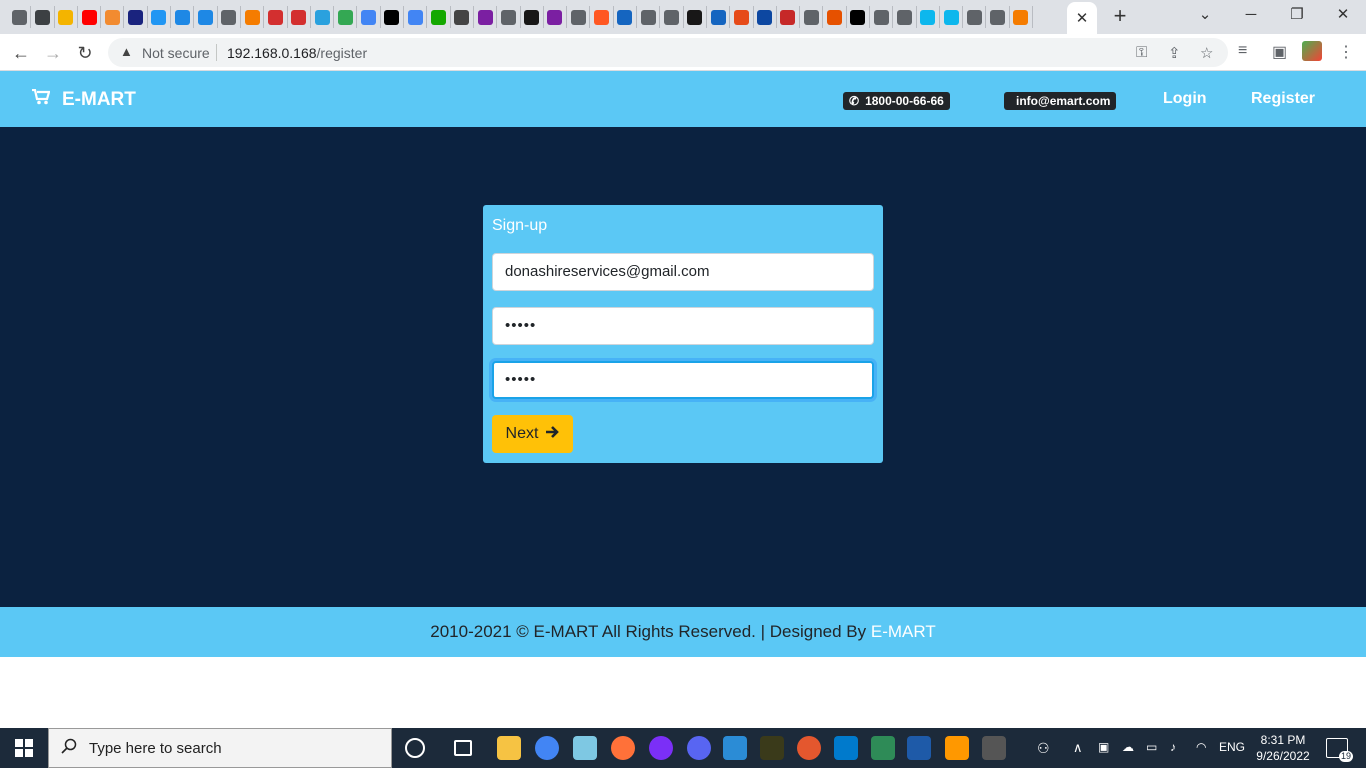 The height and width of the screenshot is (768, 1366). Describe the element at coordinates (735, 748) in the screenshot. I see `jfrog-icon` at that location.